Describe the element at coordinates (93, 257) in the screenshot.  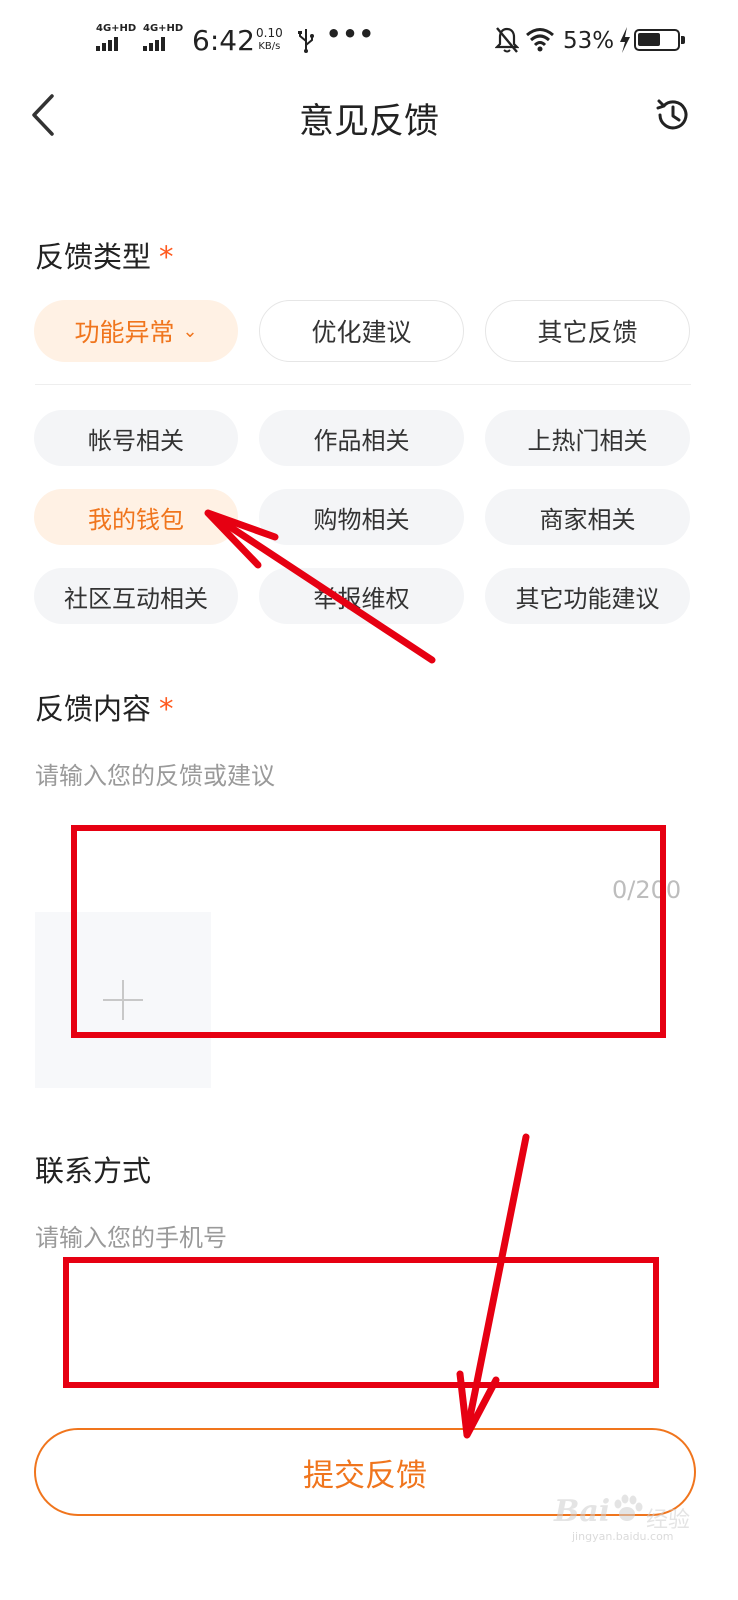
I see `feedback-type-text: 反馈类型` at that location.